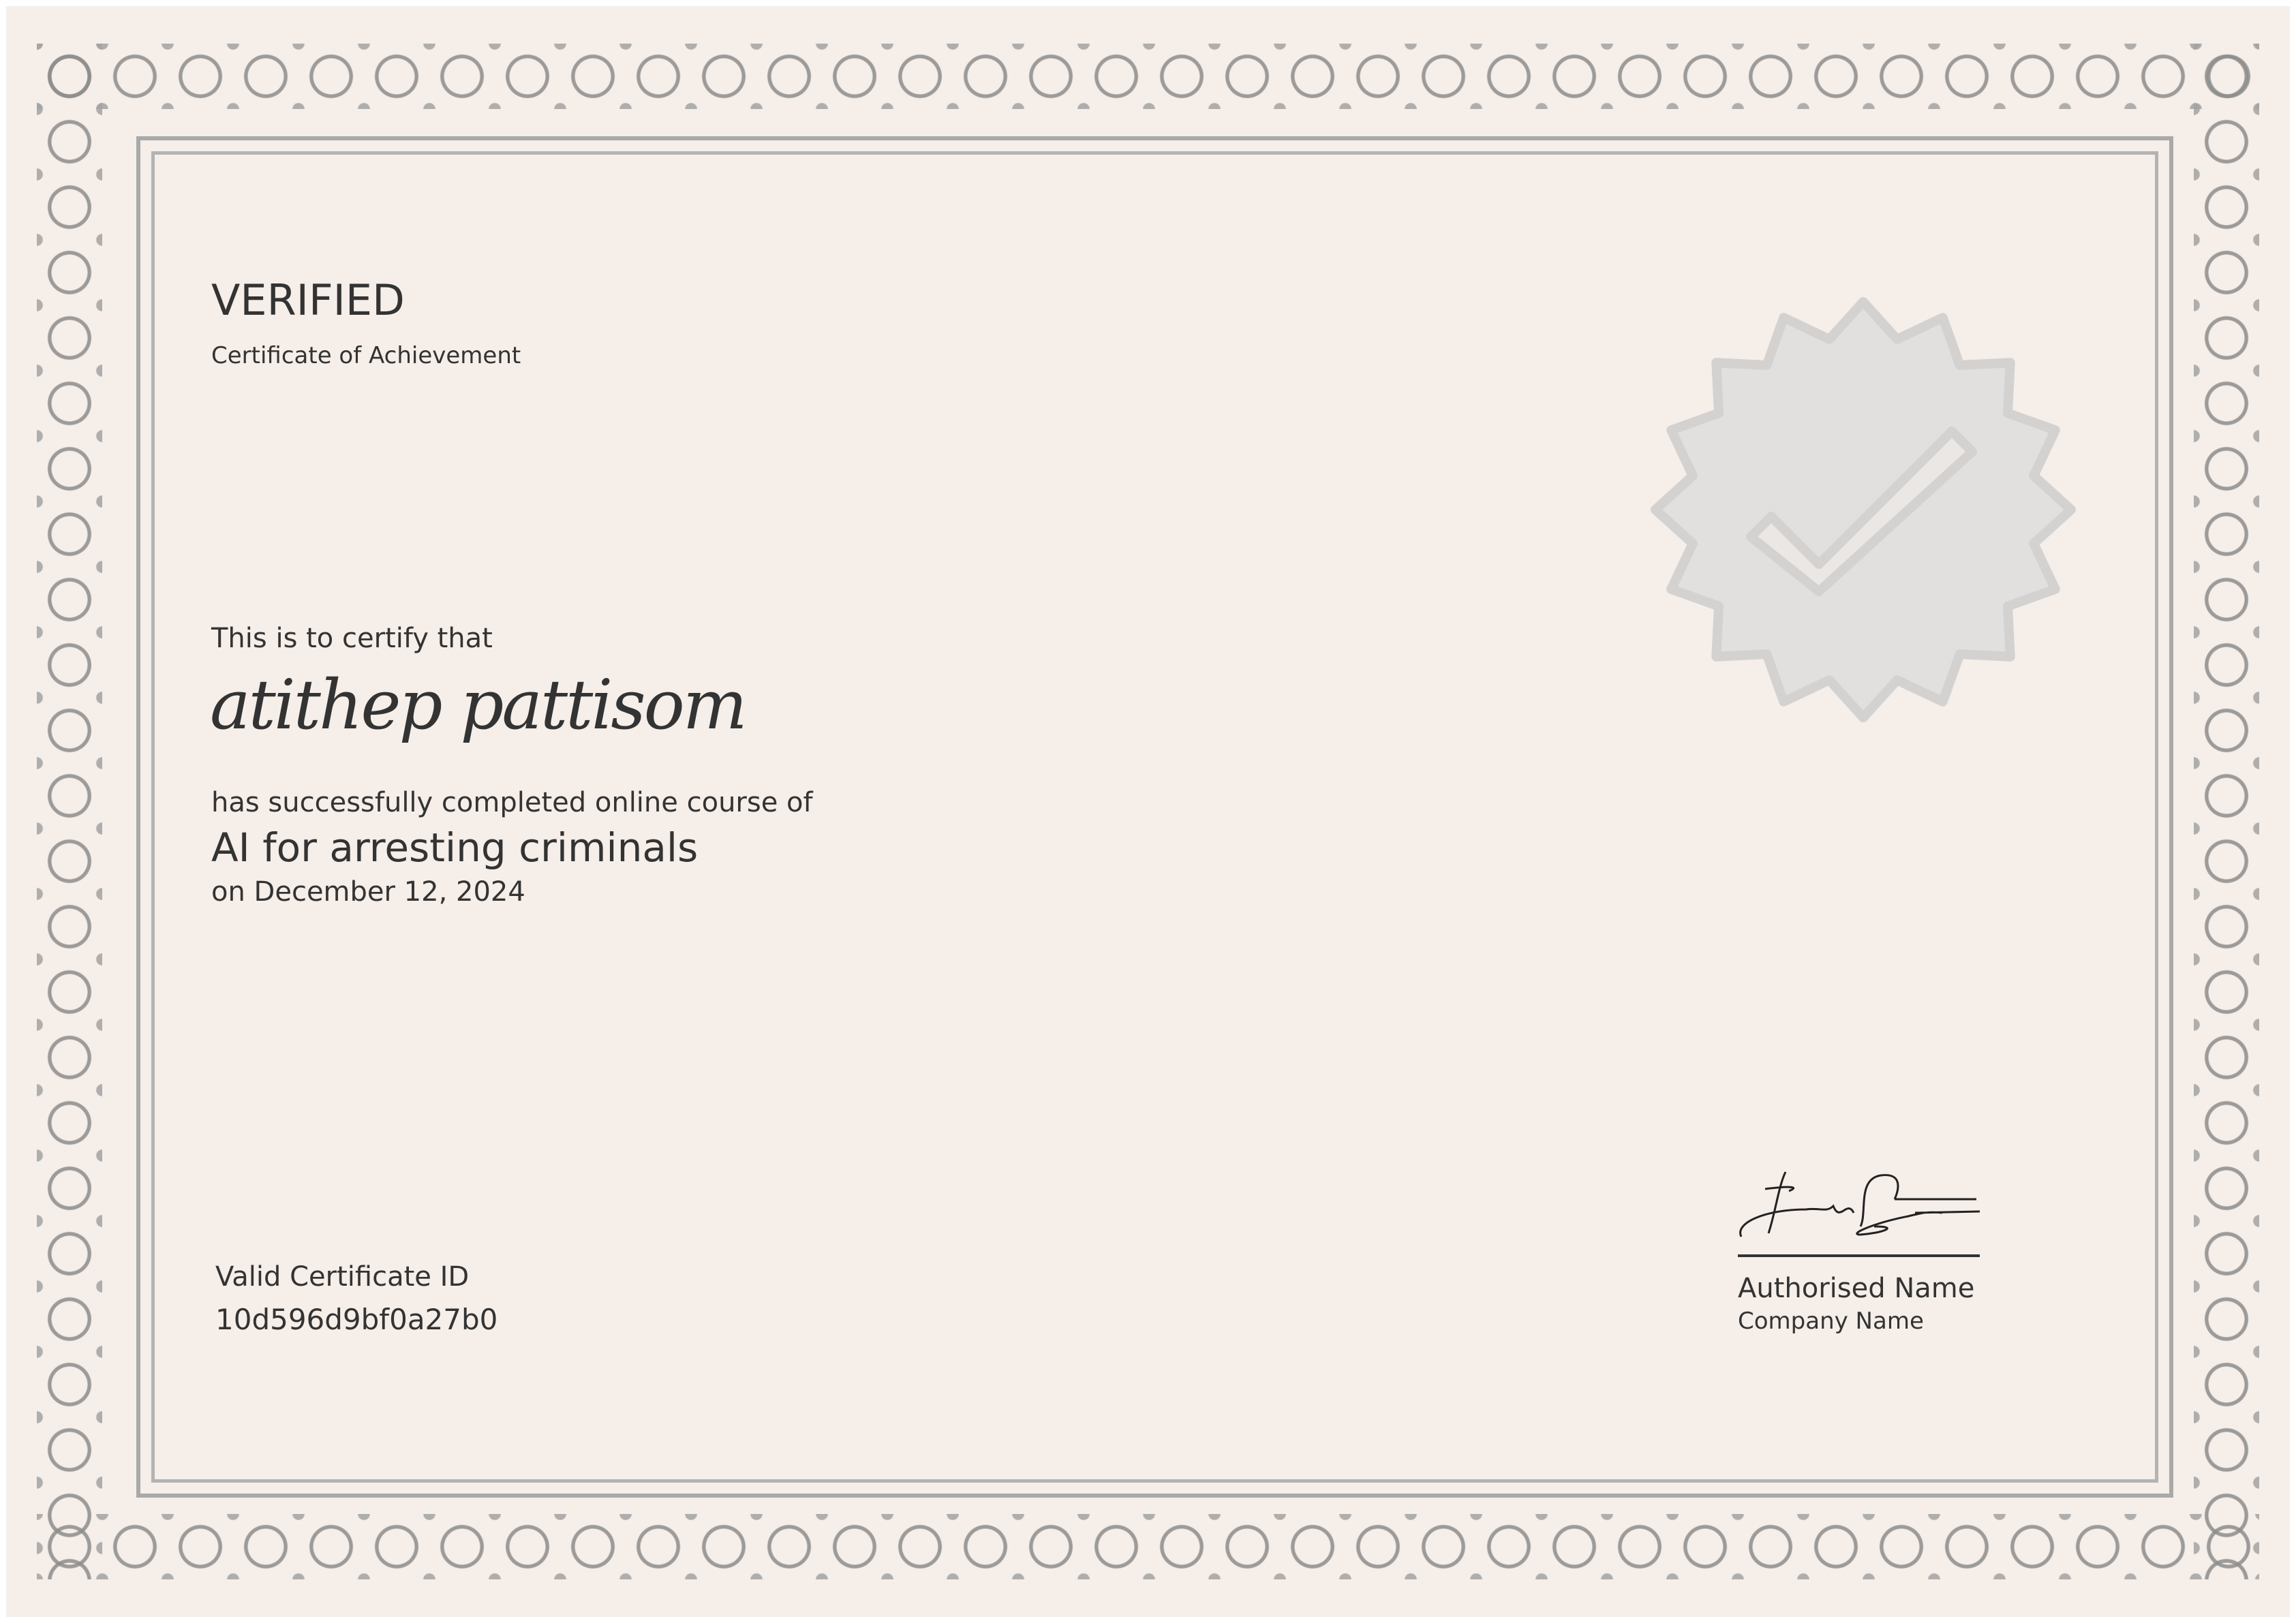 Image resolution: width=2296 pixels, height=1623 pixels. What do you see at coordinates (342, 1277) in the screenshot?
I see `certificate-id-label: Valid Certificate ID` at bounding box center [342, 1277].